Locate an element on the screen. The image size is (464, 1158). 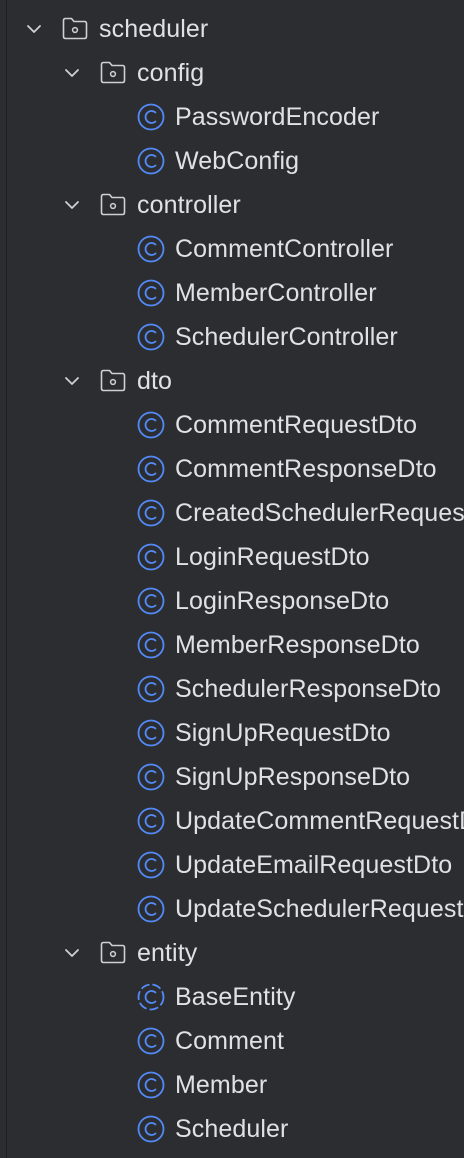
class-label: SchedulerController is located at coordinates (286, 337).